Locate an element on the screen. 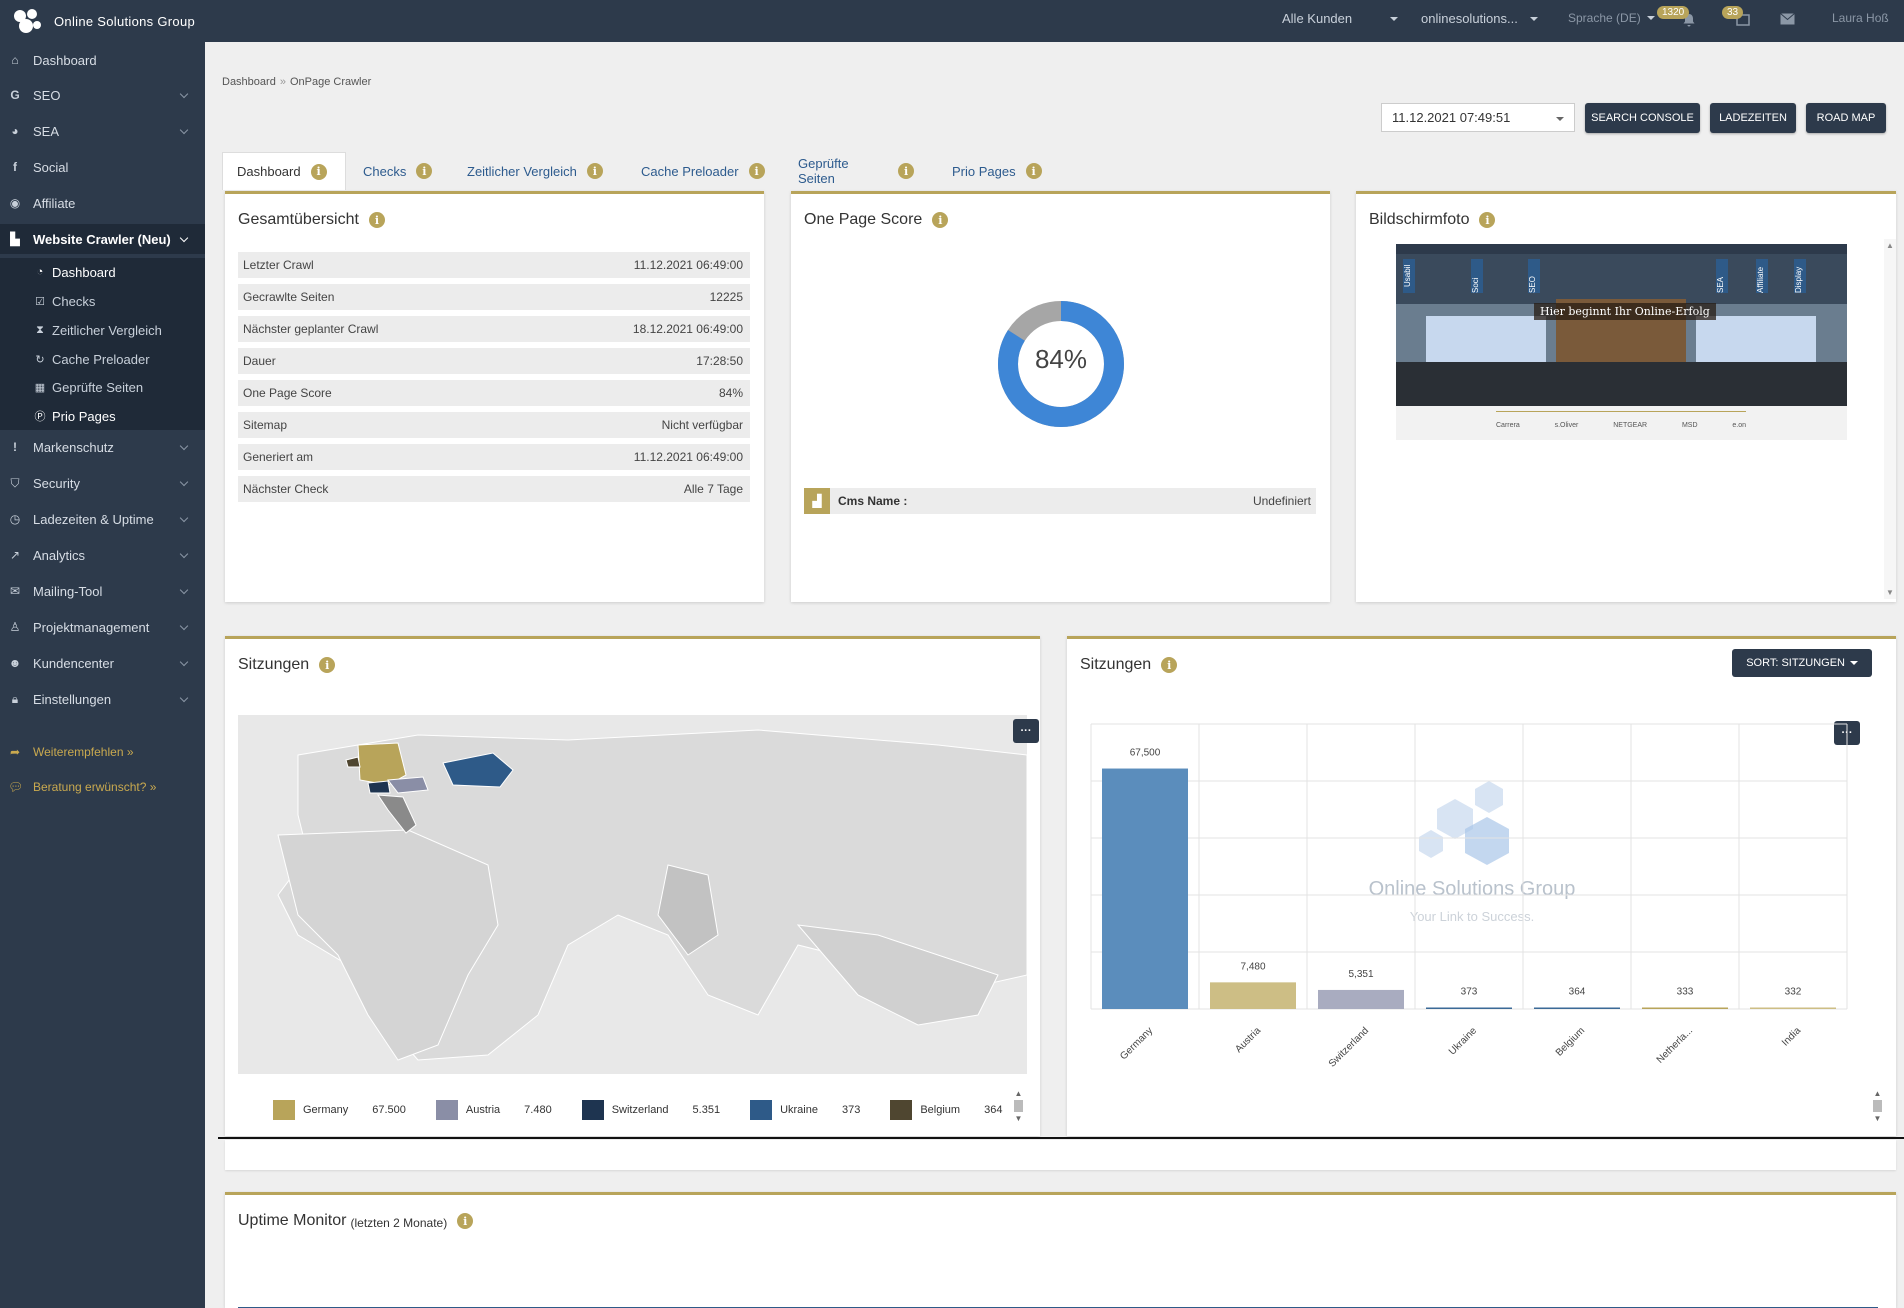 Image resolution: width=1904 pixels, height=1308 pixels. score-value: 84% is located at coordinates (1061, 359).